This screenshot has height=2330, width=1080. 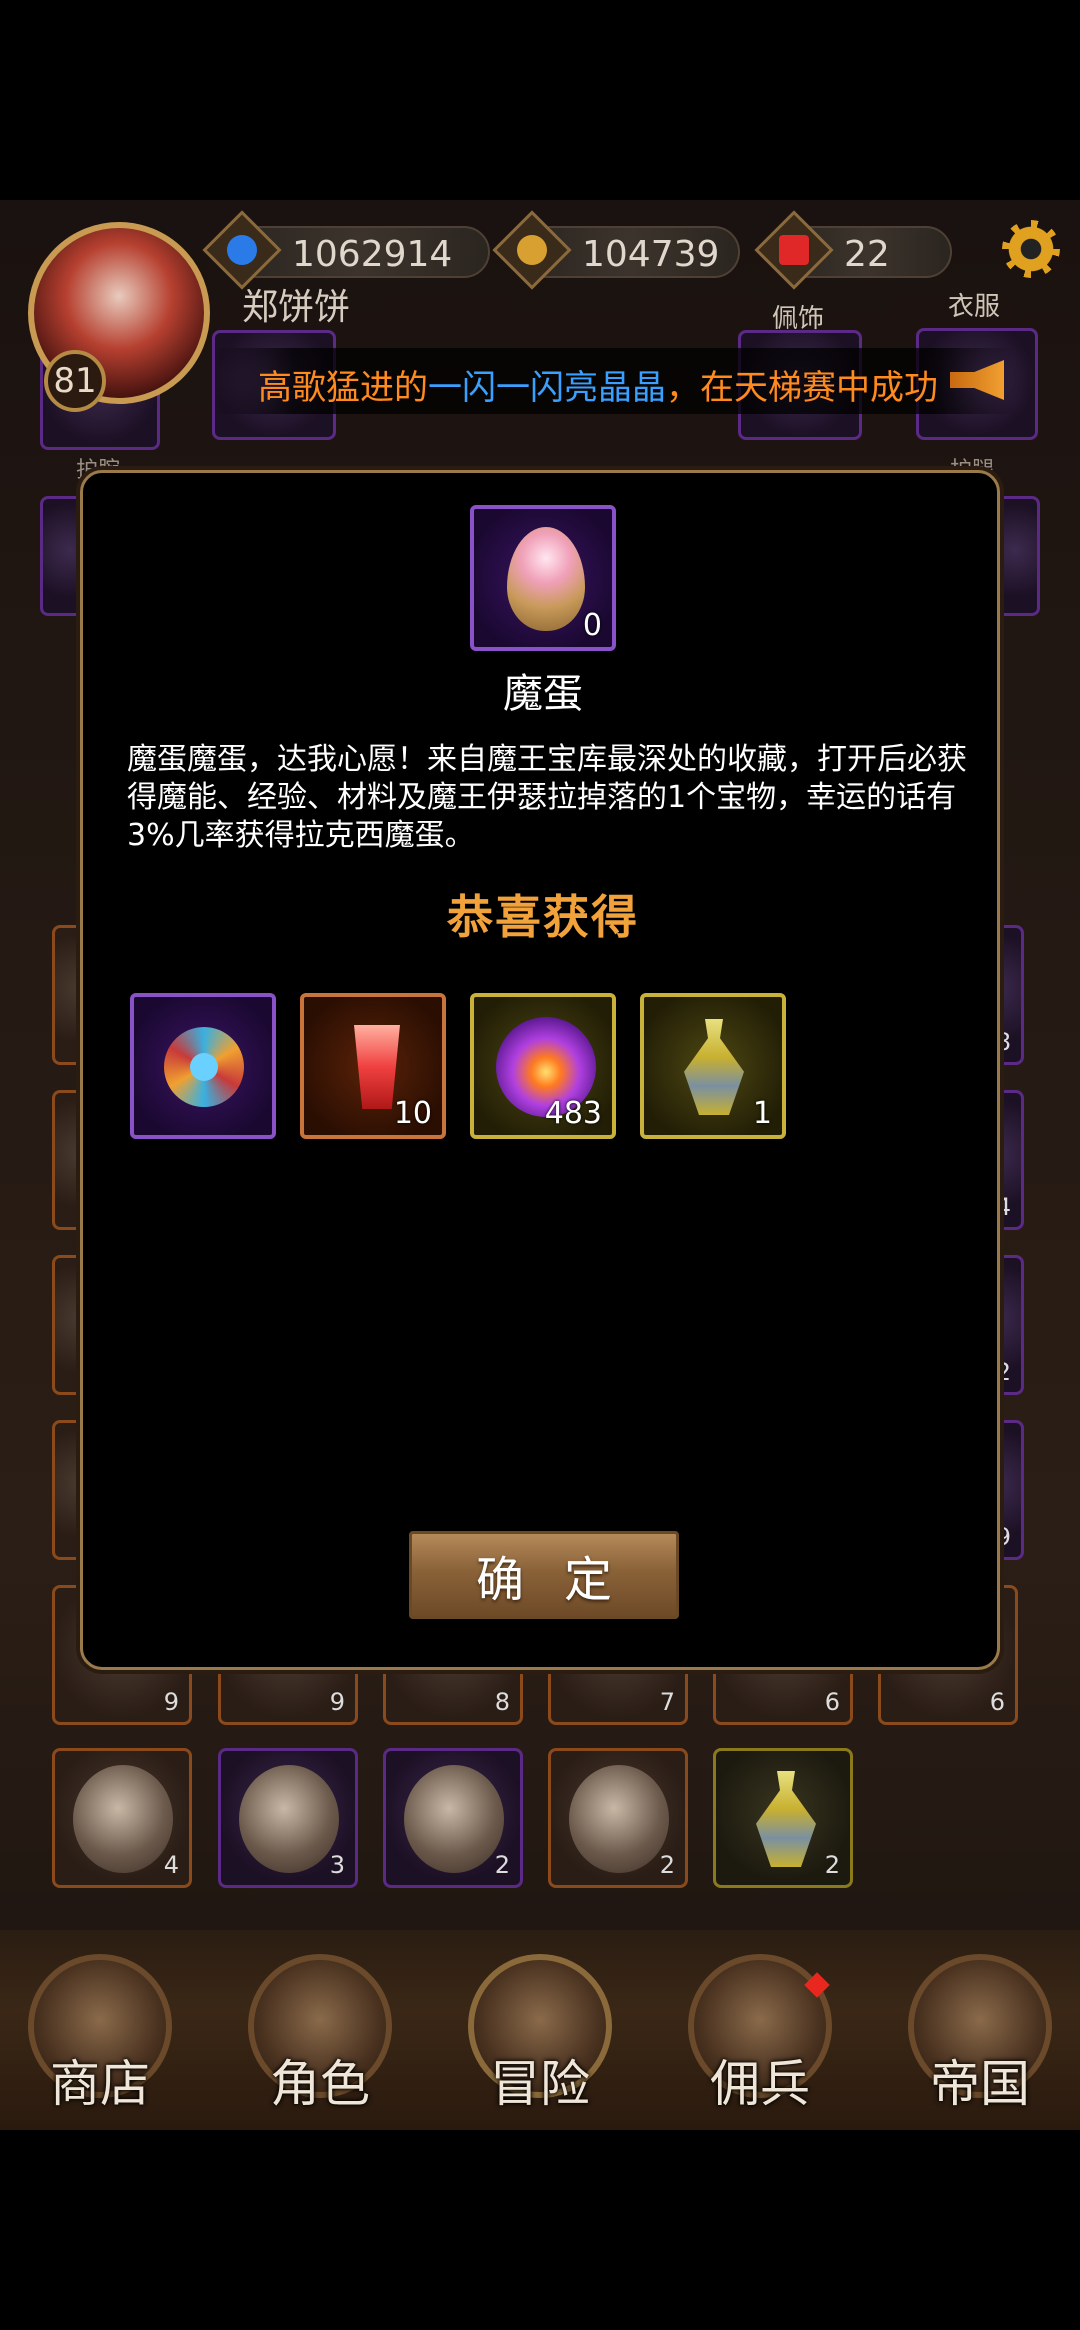 What do you see at coordinates (296, 307) in the screenshot?
I see `player-name: 郑饼饼` at bounding box center [296, 307].